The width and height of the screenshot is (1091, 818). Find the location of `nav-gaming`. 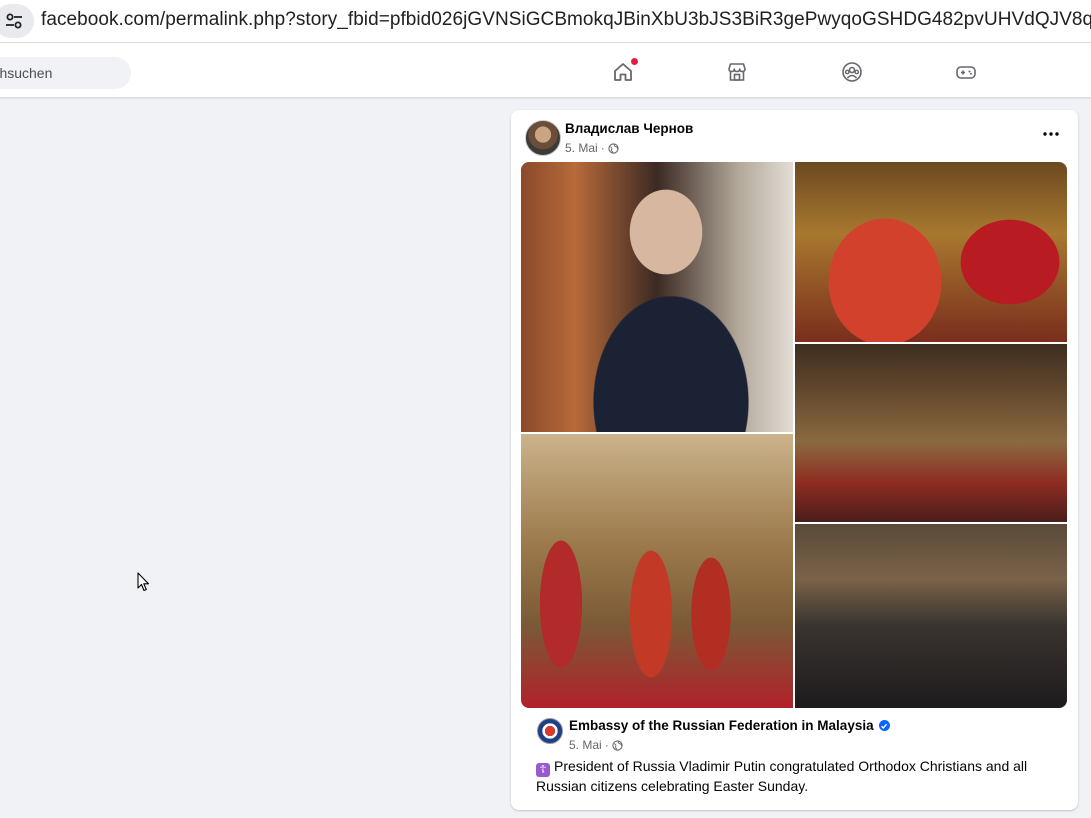

nav-gaming is located at coordinates (966, 72).